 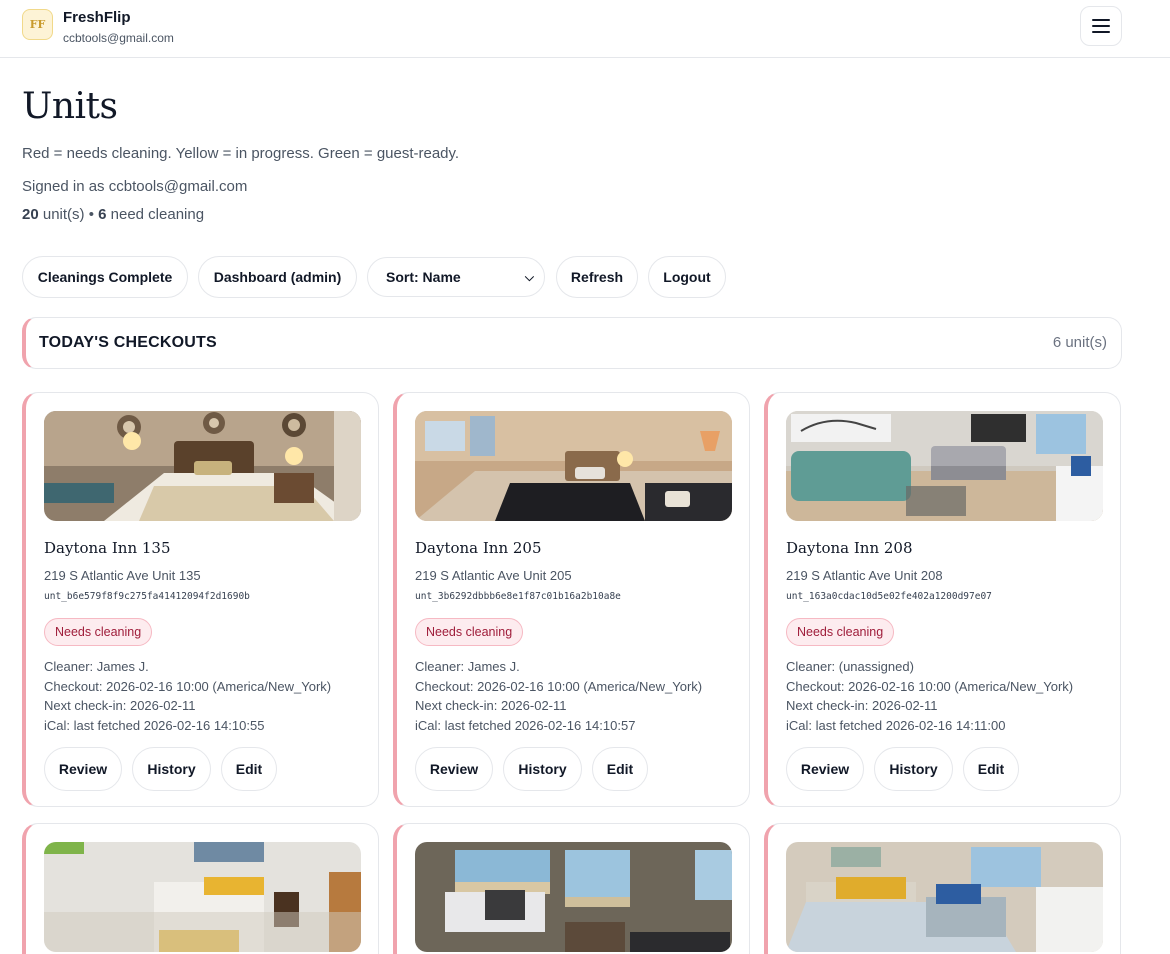 I want to click on unit-name: Daytona Inn 135, so click(x=107, y=548).